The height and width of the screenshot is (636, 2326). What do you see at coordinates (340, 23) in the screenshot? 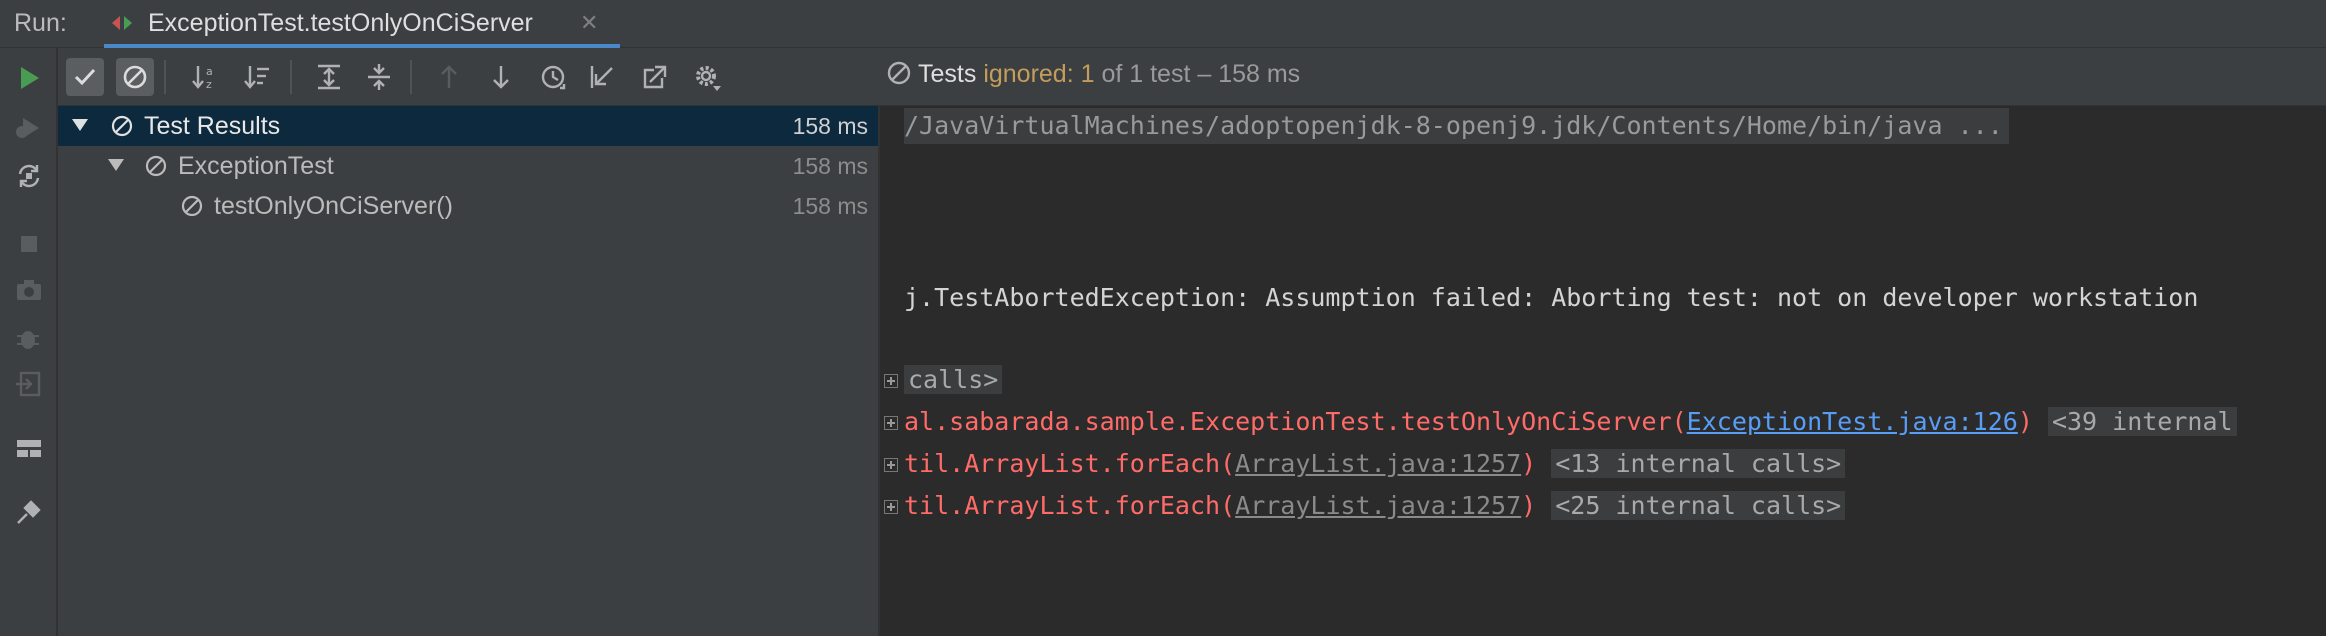
I see `run-tab-title: ExceptionTest.testOnlyOnCiServer` at bounding box center [340, 23].